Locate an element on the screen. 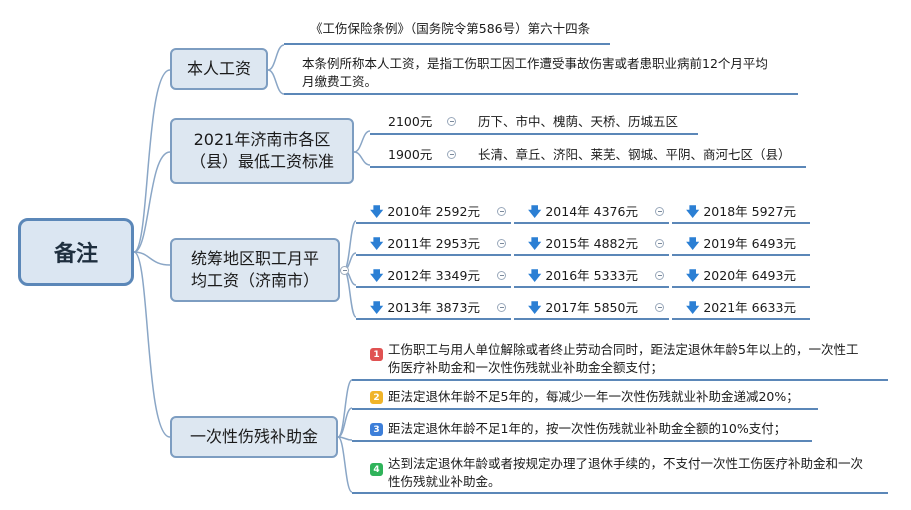  badge-3-icon: 3 is located at coordinates (376, 429).